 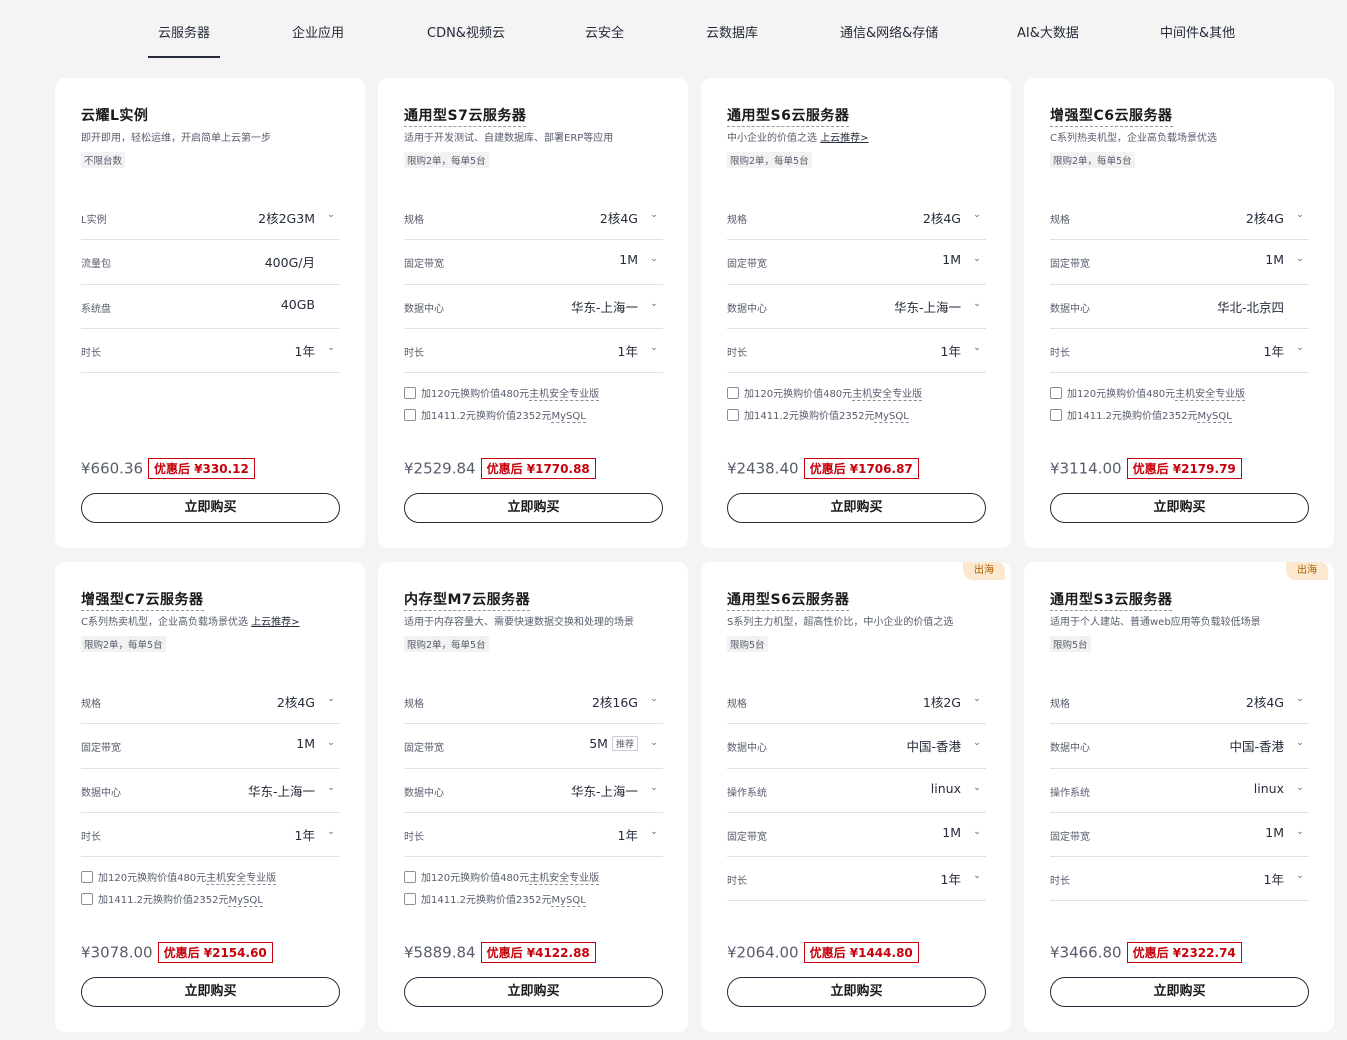 I want to click on tab-cloud-server: 云服务器, so click(x=184, y=40).